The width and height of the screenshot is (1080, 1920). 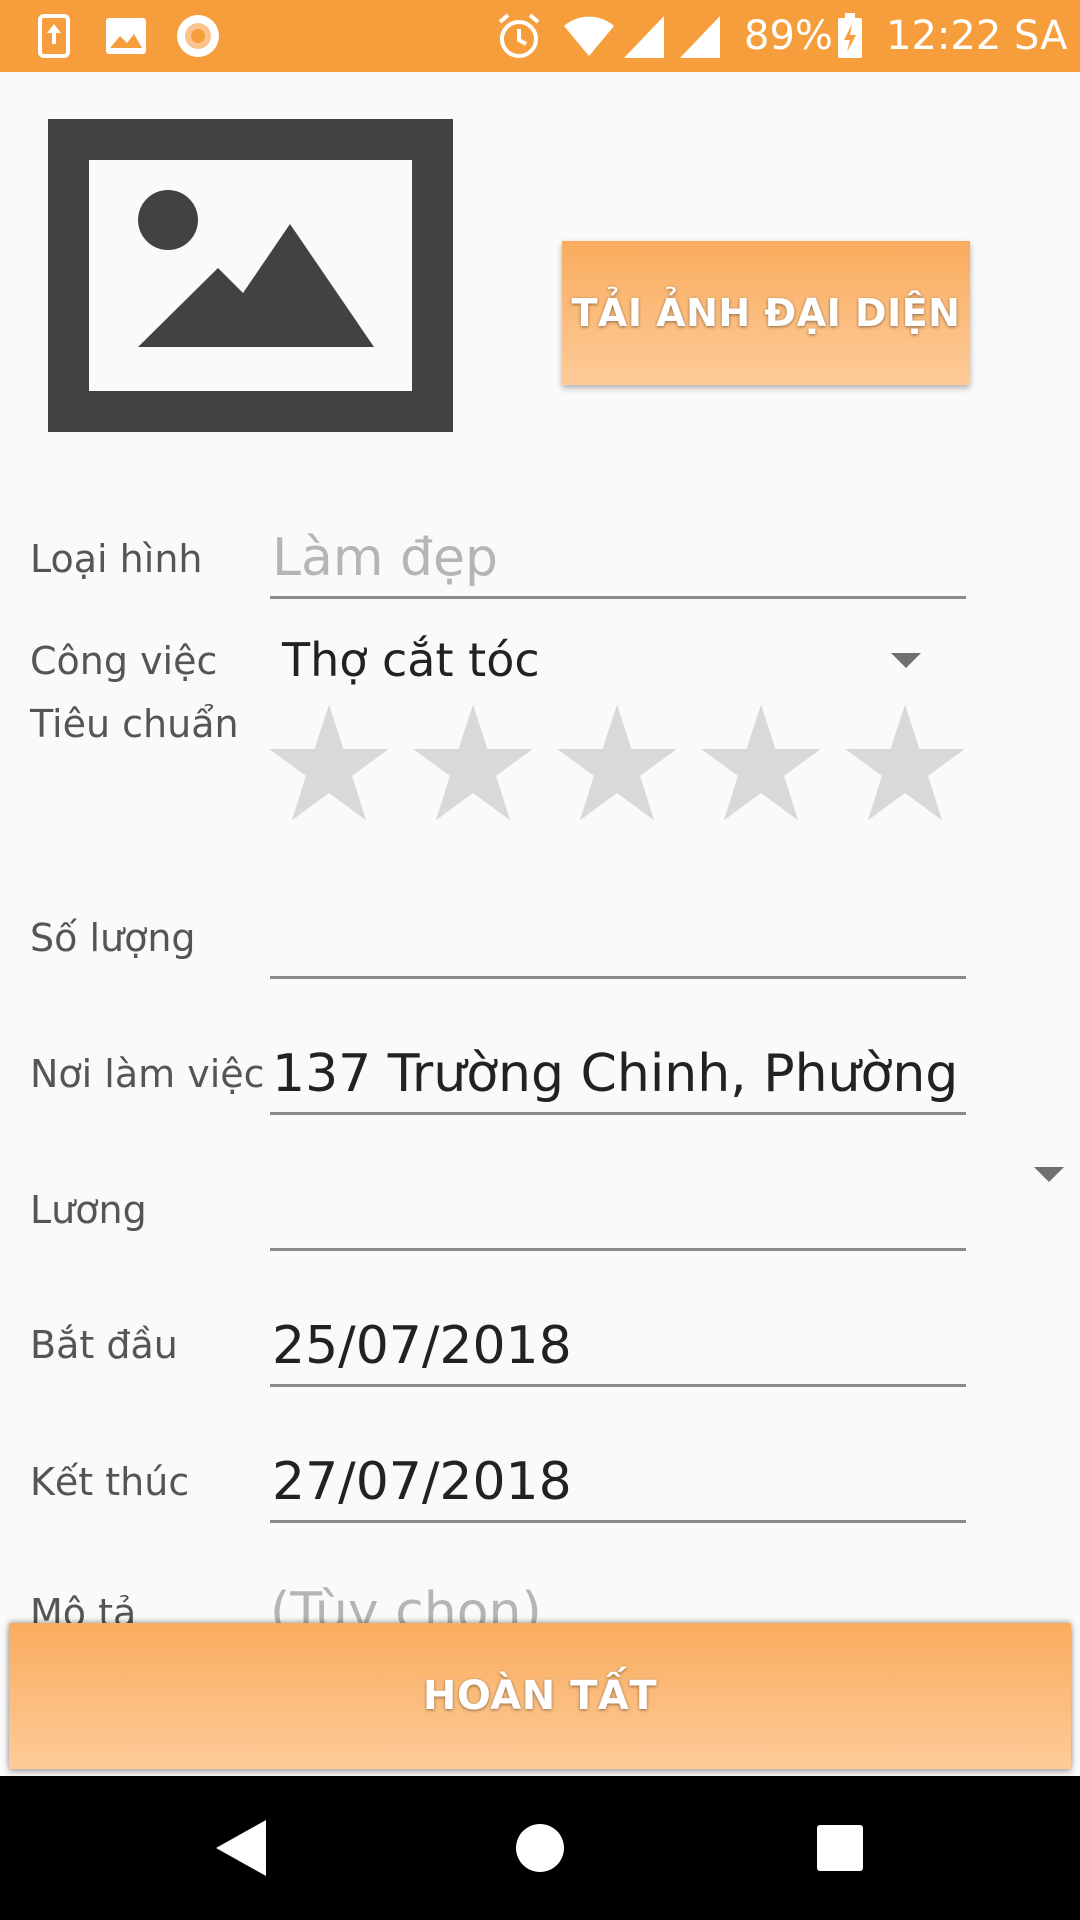 What do you see at coordinates (766, 313) in the screenshot?
I see `upload-avatar-button: TẢI ẢNH ĐẠI DIỆN` at bounding box center [766, 313].